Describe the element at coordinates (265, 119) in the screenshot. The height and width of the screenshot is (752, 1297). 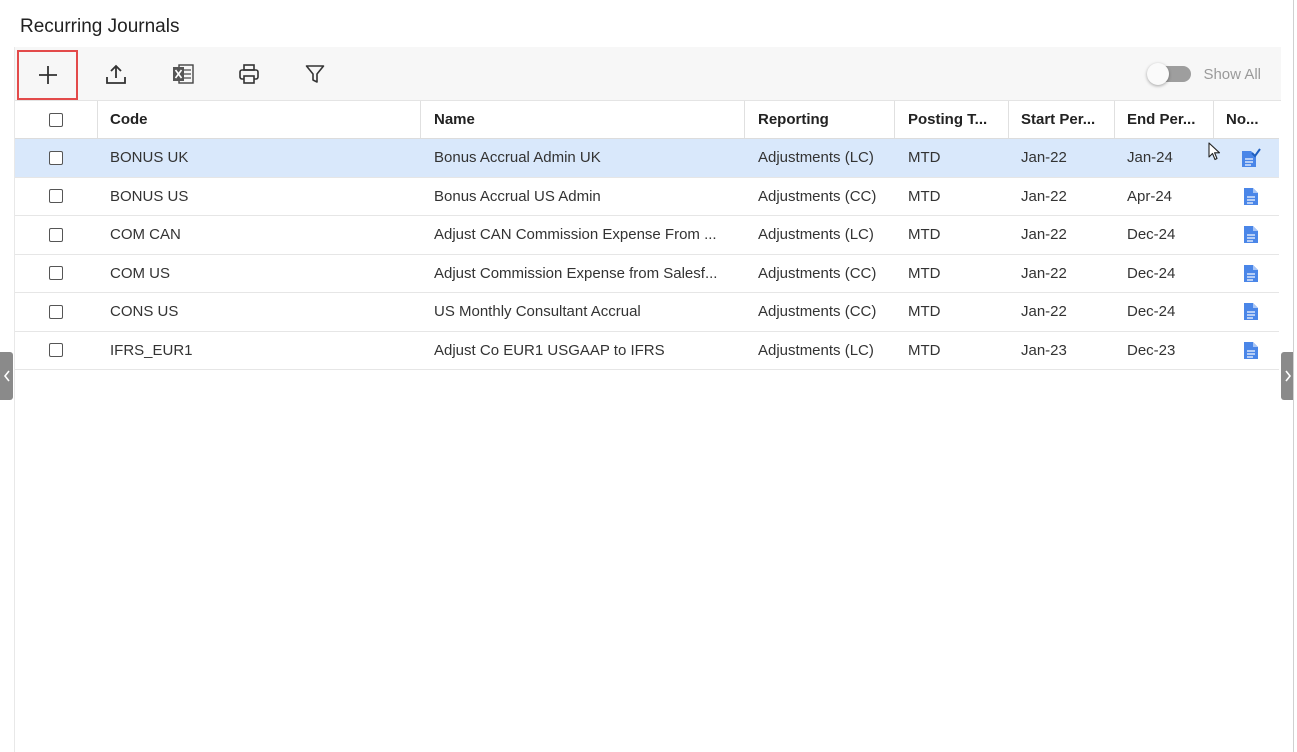
I see `column-header-code: Code` at that location.